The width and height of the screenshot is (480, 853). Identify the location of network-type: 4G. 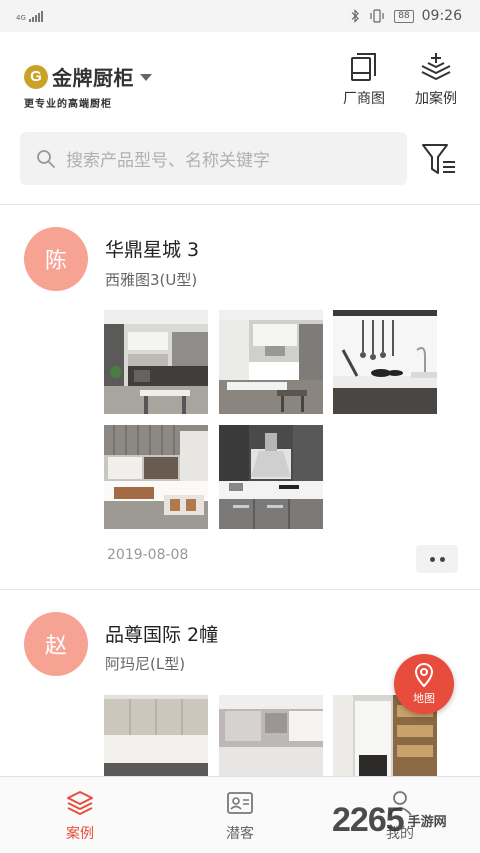
(21, 18).